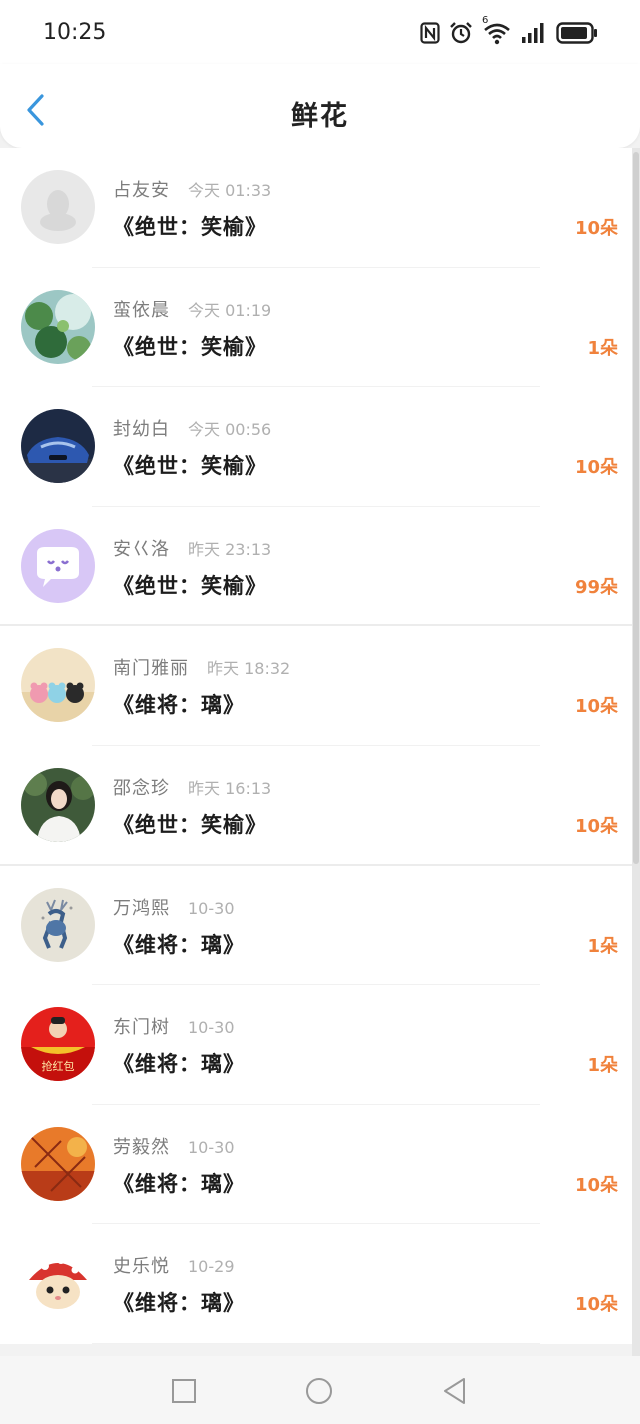 Image resolution: width=640 pixels, height=1424 pixels. I want to click on send-time: 昨天 18:32, so click(249, 669).